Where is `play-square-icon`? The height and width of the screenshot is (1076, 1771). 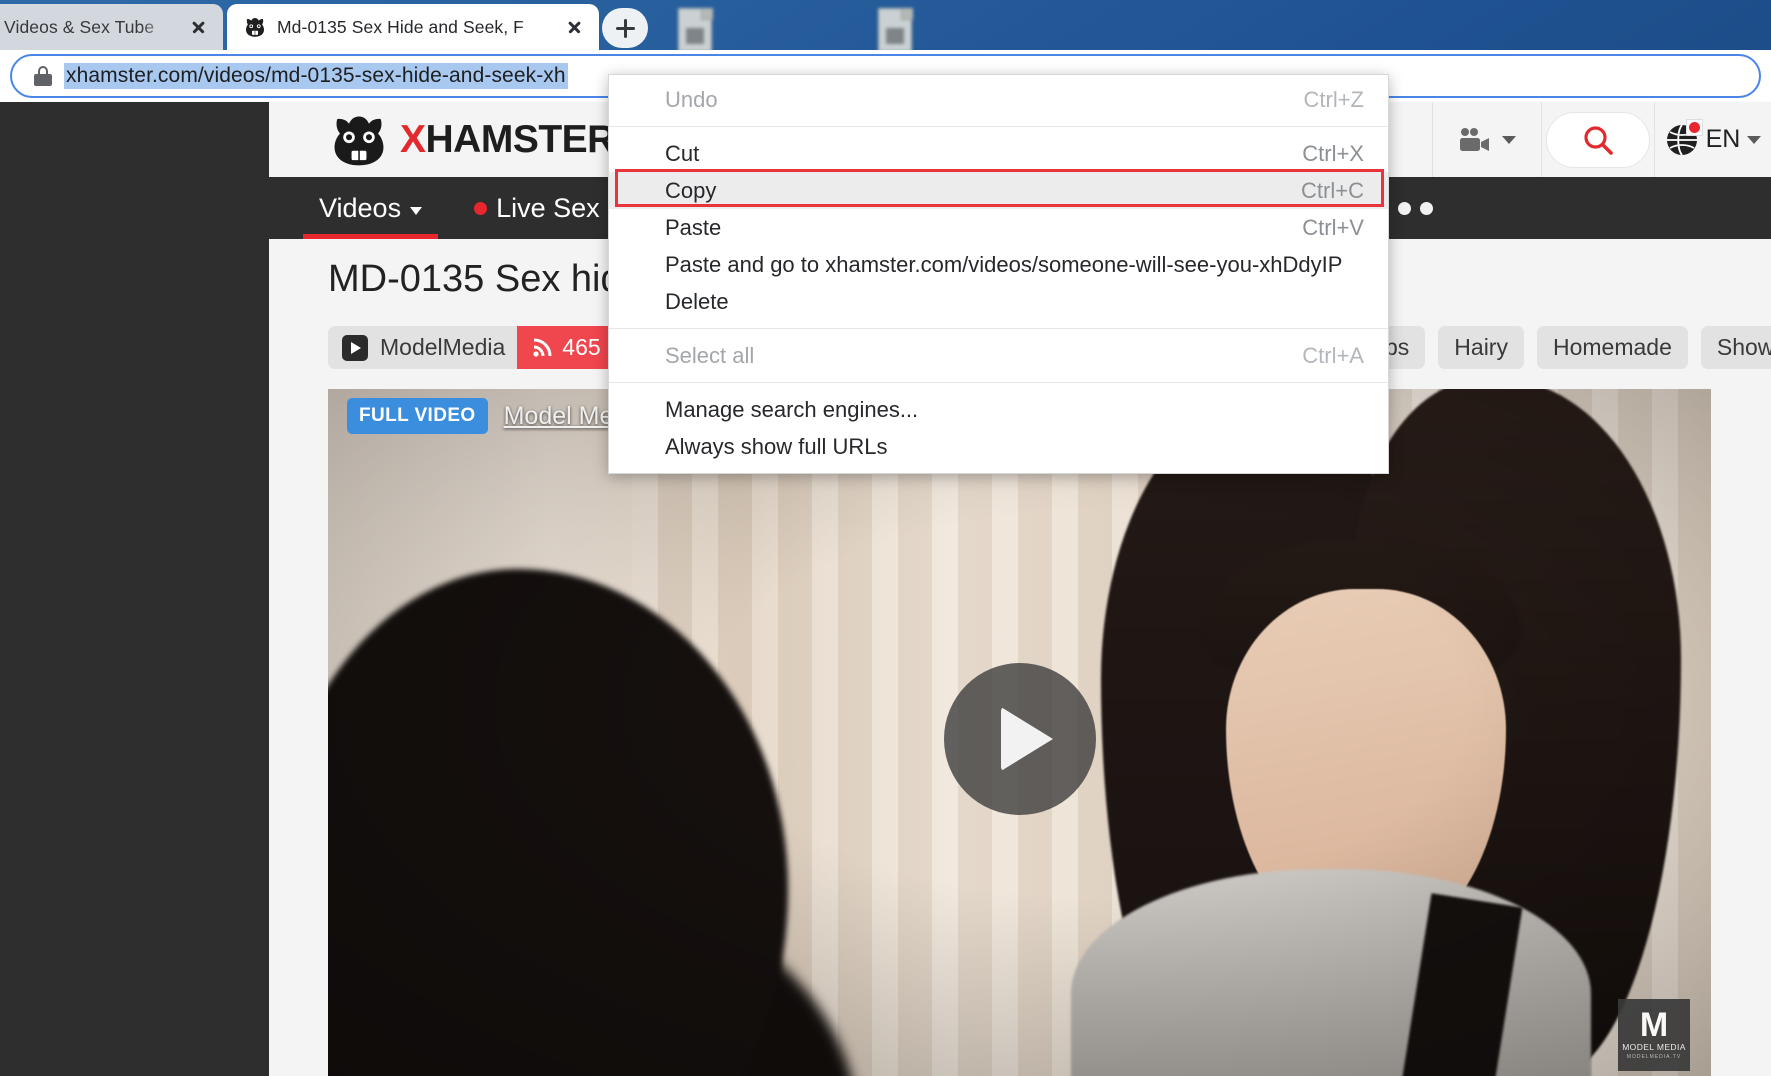 play-square-icon is located at coordinates (355, 347).